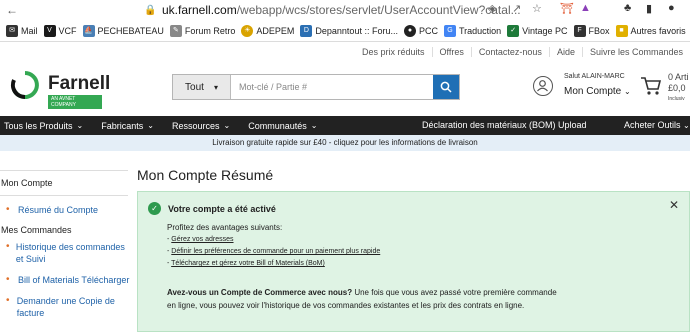  I want to click on account-menu: Salut ALAIN-MARC Mon Compte ⌄, so click(583, 89).